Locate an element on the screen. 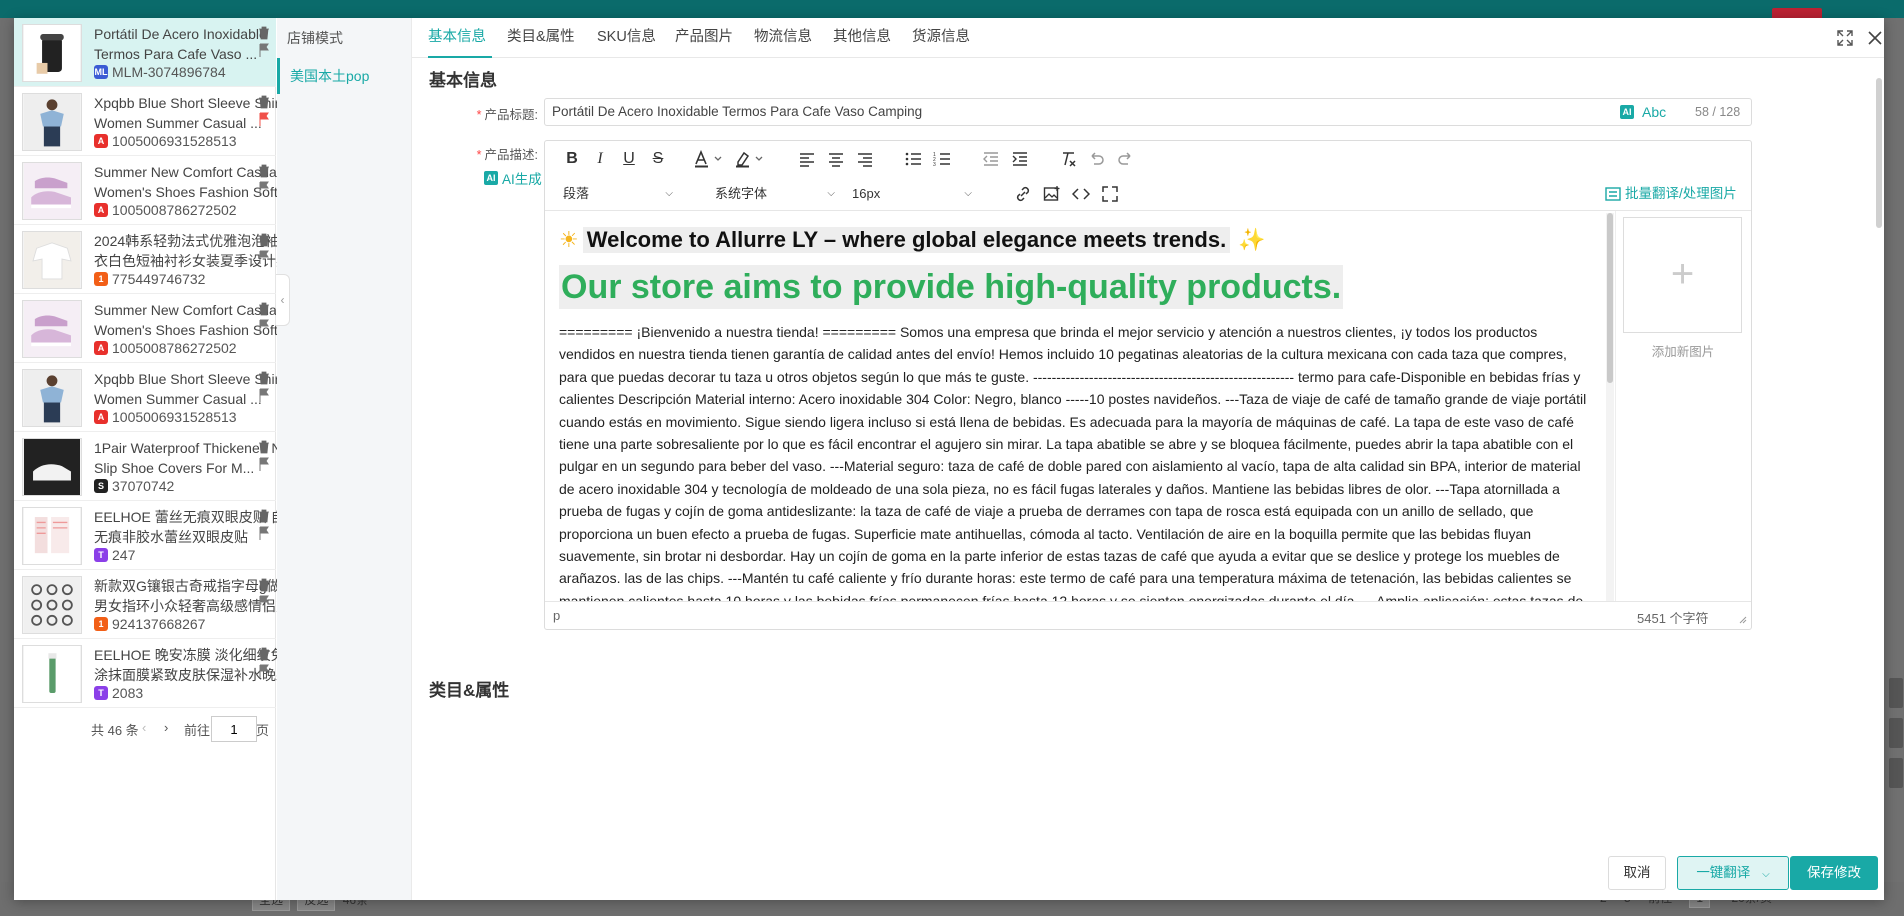 Image resolution: width=1904 pixels, height=916 pixels. align-left-icon is located at coordinates (807, 159).